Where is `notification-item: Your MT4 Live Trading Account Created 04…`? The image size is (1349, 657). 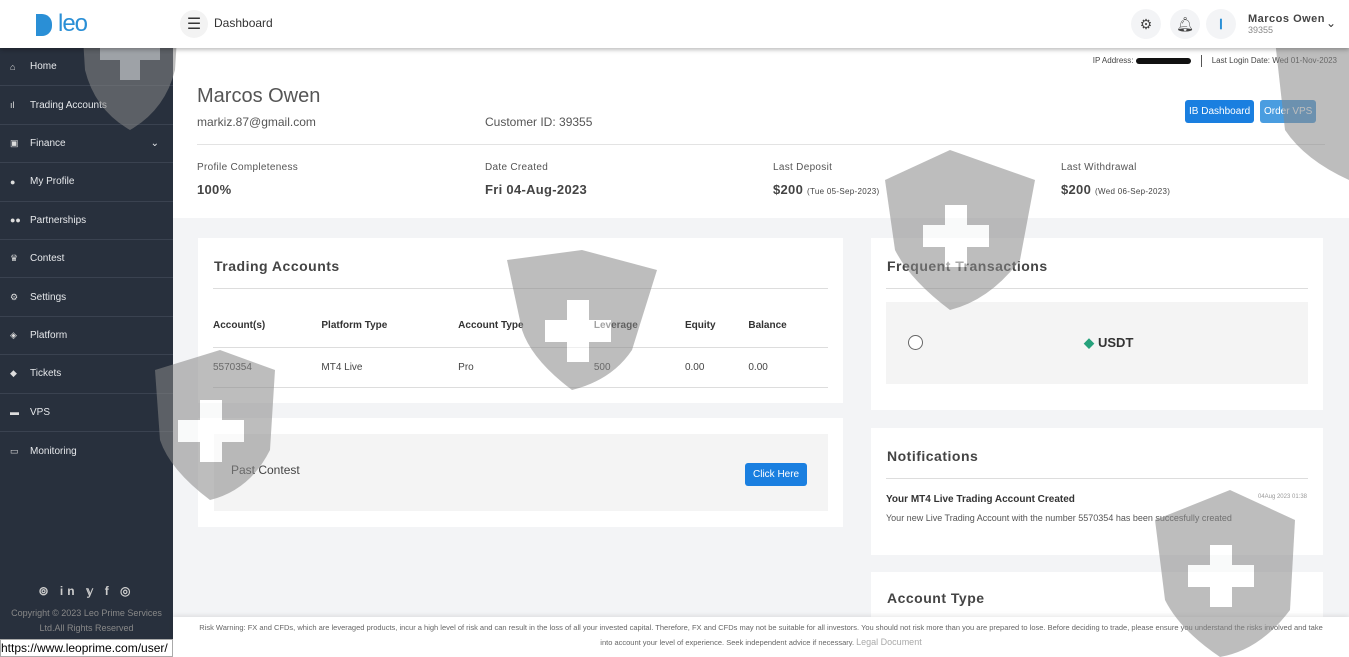
notification-item: Your MT4 Live Trading Account Created 04… is located at coordinates (1097, 501).